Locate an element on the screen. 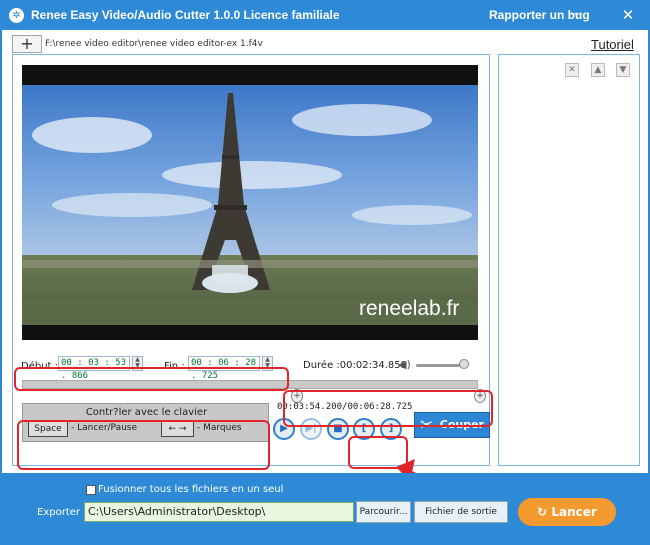  video-watermark: reneelab.fr is located at coordinates (409, 308).